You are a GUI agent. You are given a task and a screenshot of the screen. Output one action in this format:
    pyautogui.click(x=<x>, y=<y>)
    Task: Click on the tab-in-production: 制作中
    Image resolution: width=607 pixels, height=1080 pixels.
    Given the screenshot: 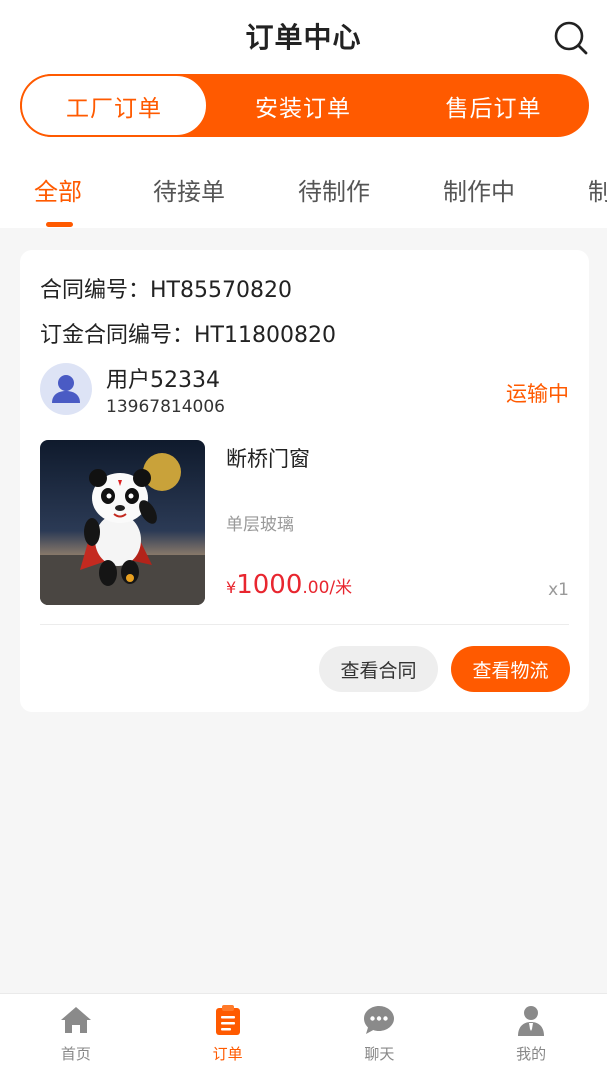 What is the action you would take?
    pyautogui.click(x=479, y=189)
    